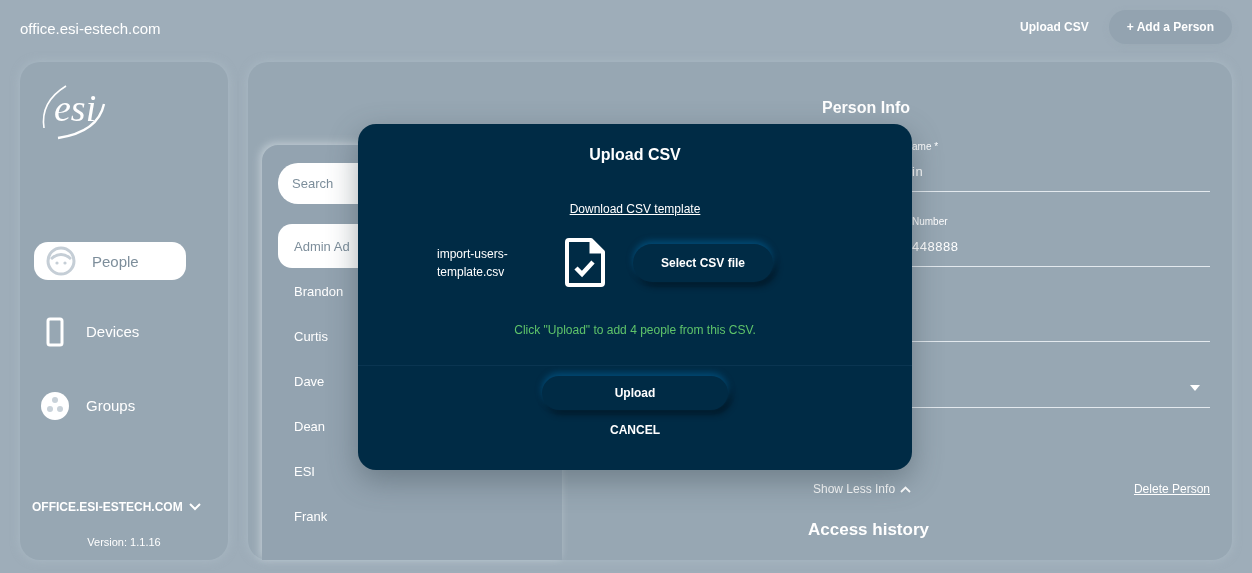 This screenshot has width=1252, height=573. What do you see at coordinates (635, 393) in the screenshot?
I see `upload-button: Upload` at bounding box center [635, 393].